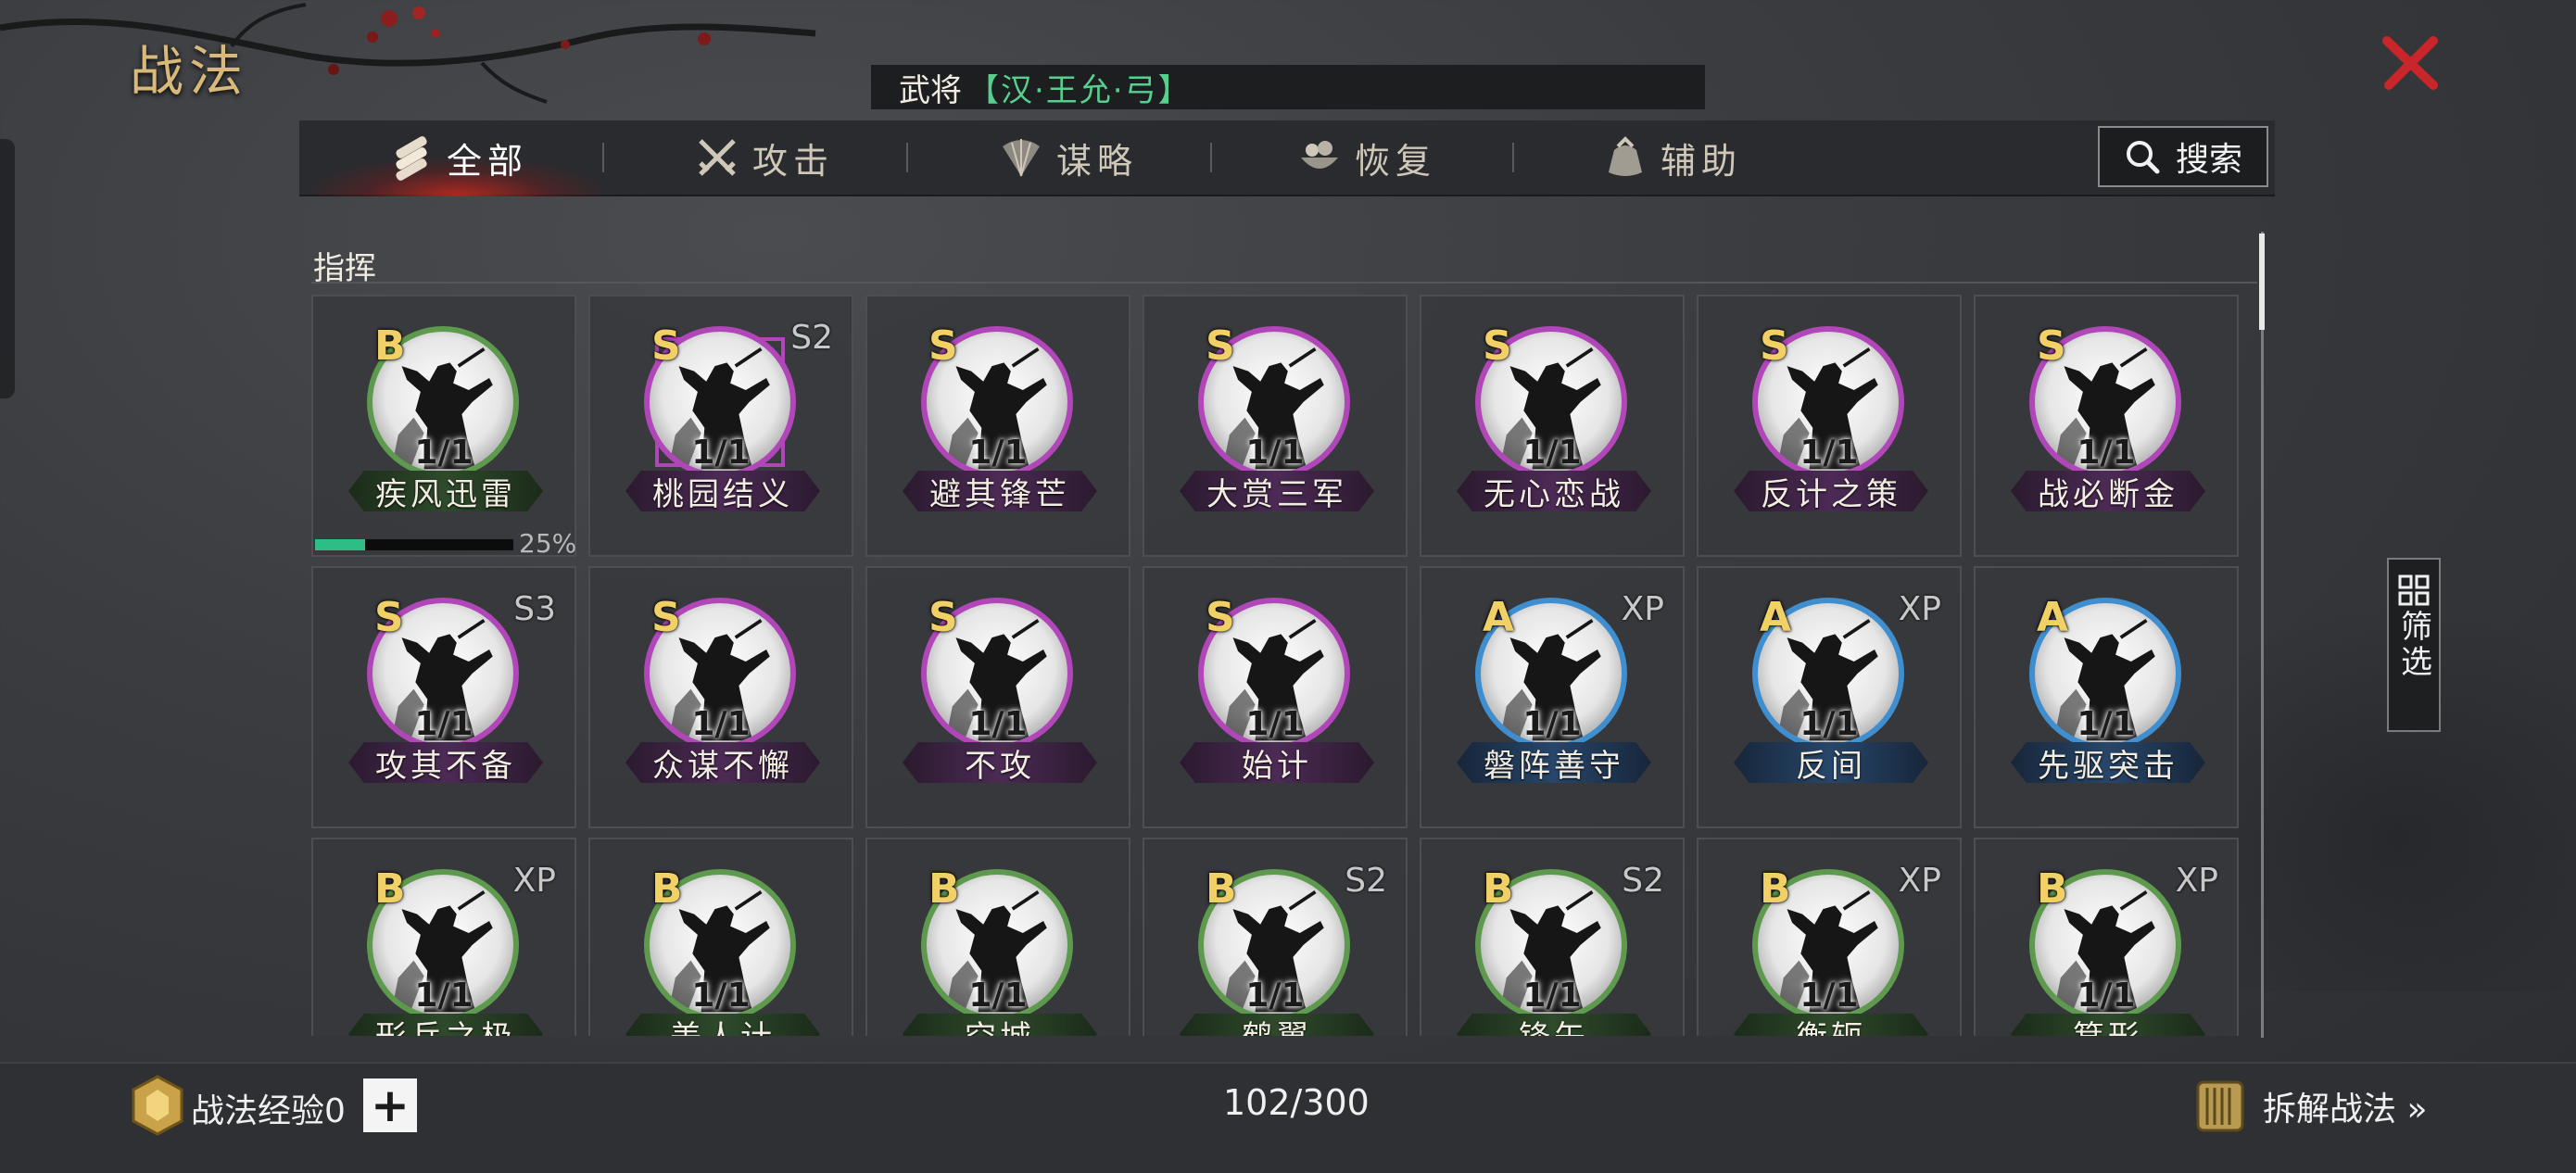  I want to click on tactic-card: B 1/1空城, so click(998, 937).